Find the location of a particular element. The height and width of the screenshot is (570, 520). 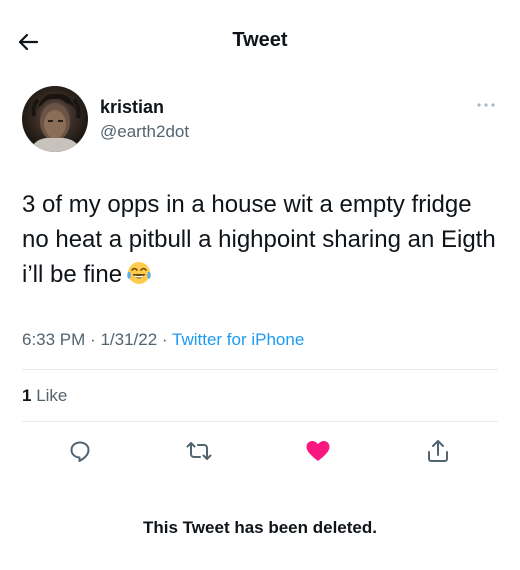

tweet-header: Tweet is located at coordinates (260, 42).